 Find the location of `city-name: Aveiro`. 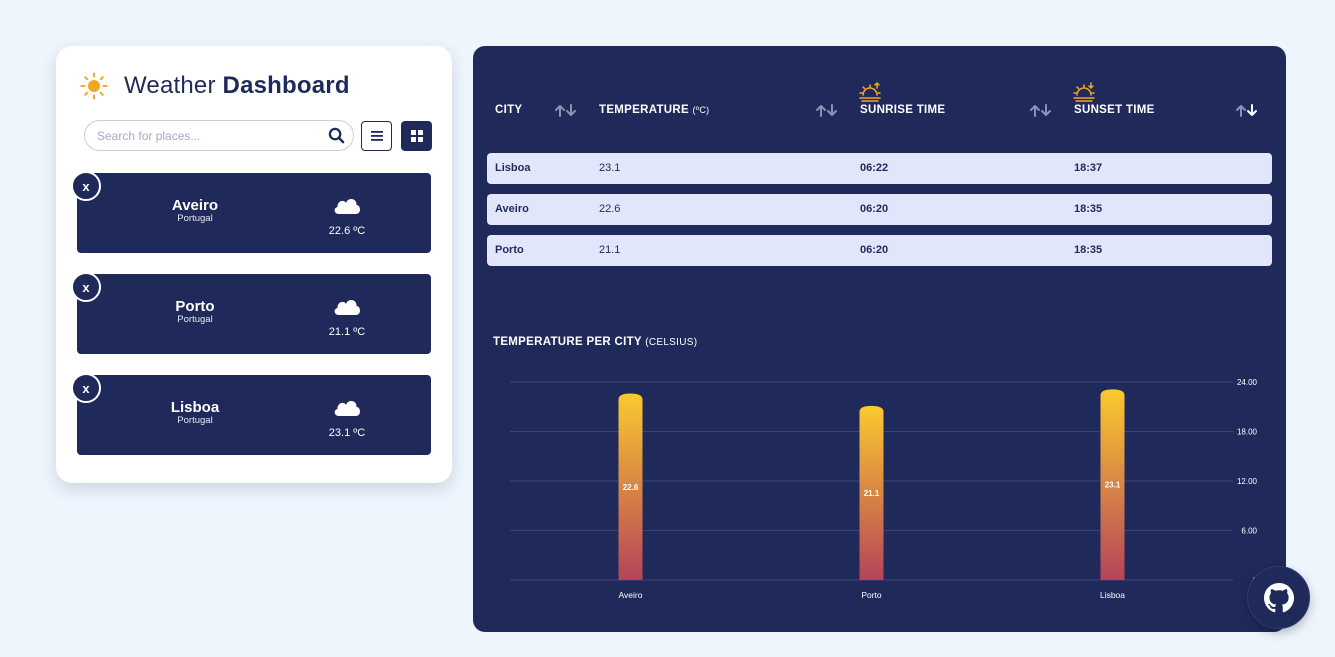

city-name: Aveiro is located at coordinates (195, 205).